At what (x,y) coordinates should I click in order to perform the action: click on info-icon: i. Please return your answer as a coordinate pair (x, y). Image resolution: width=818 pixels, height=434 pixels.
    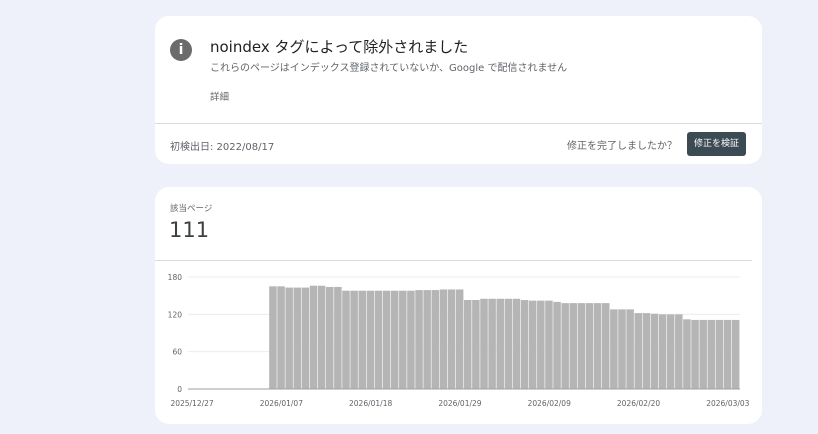
    Looking at the image, I should click on (181, 50).